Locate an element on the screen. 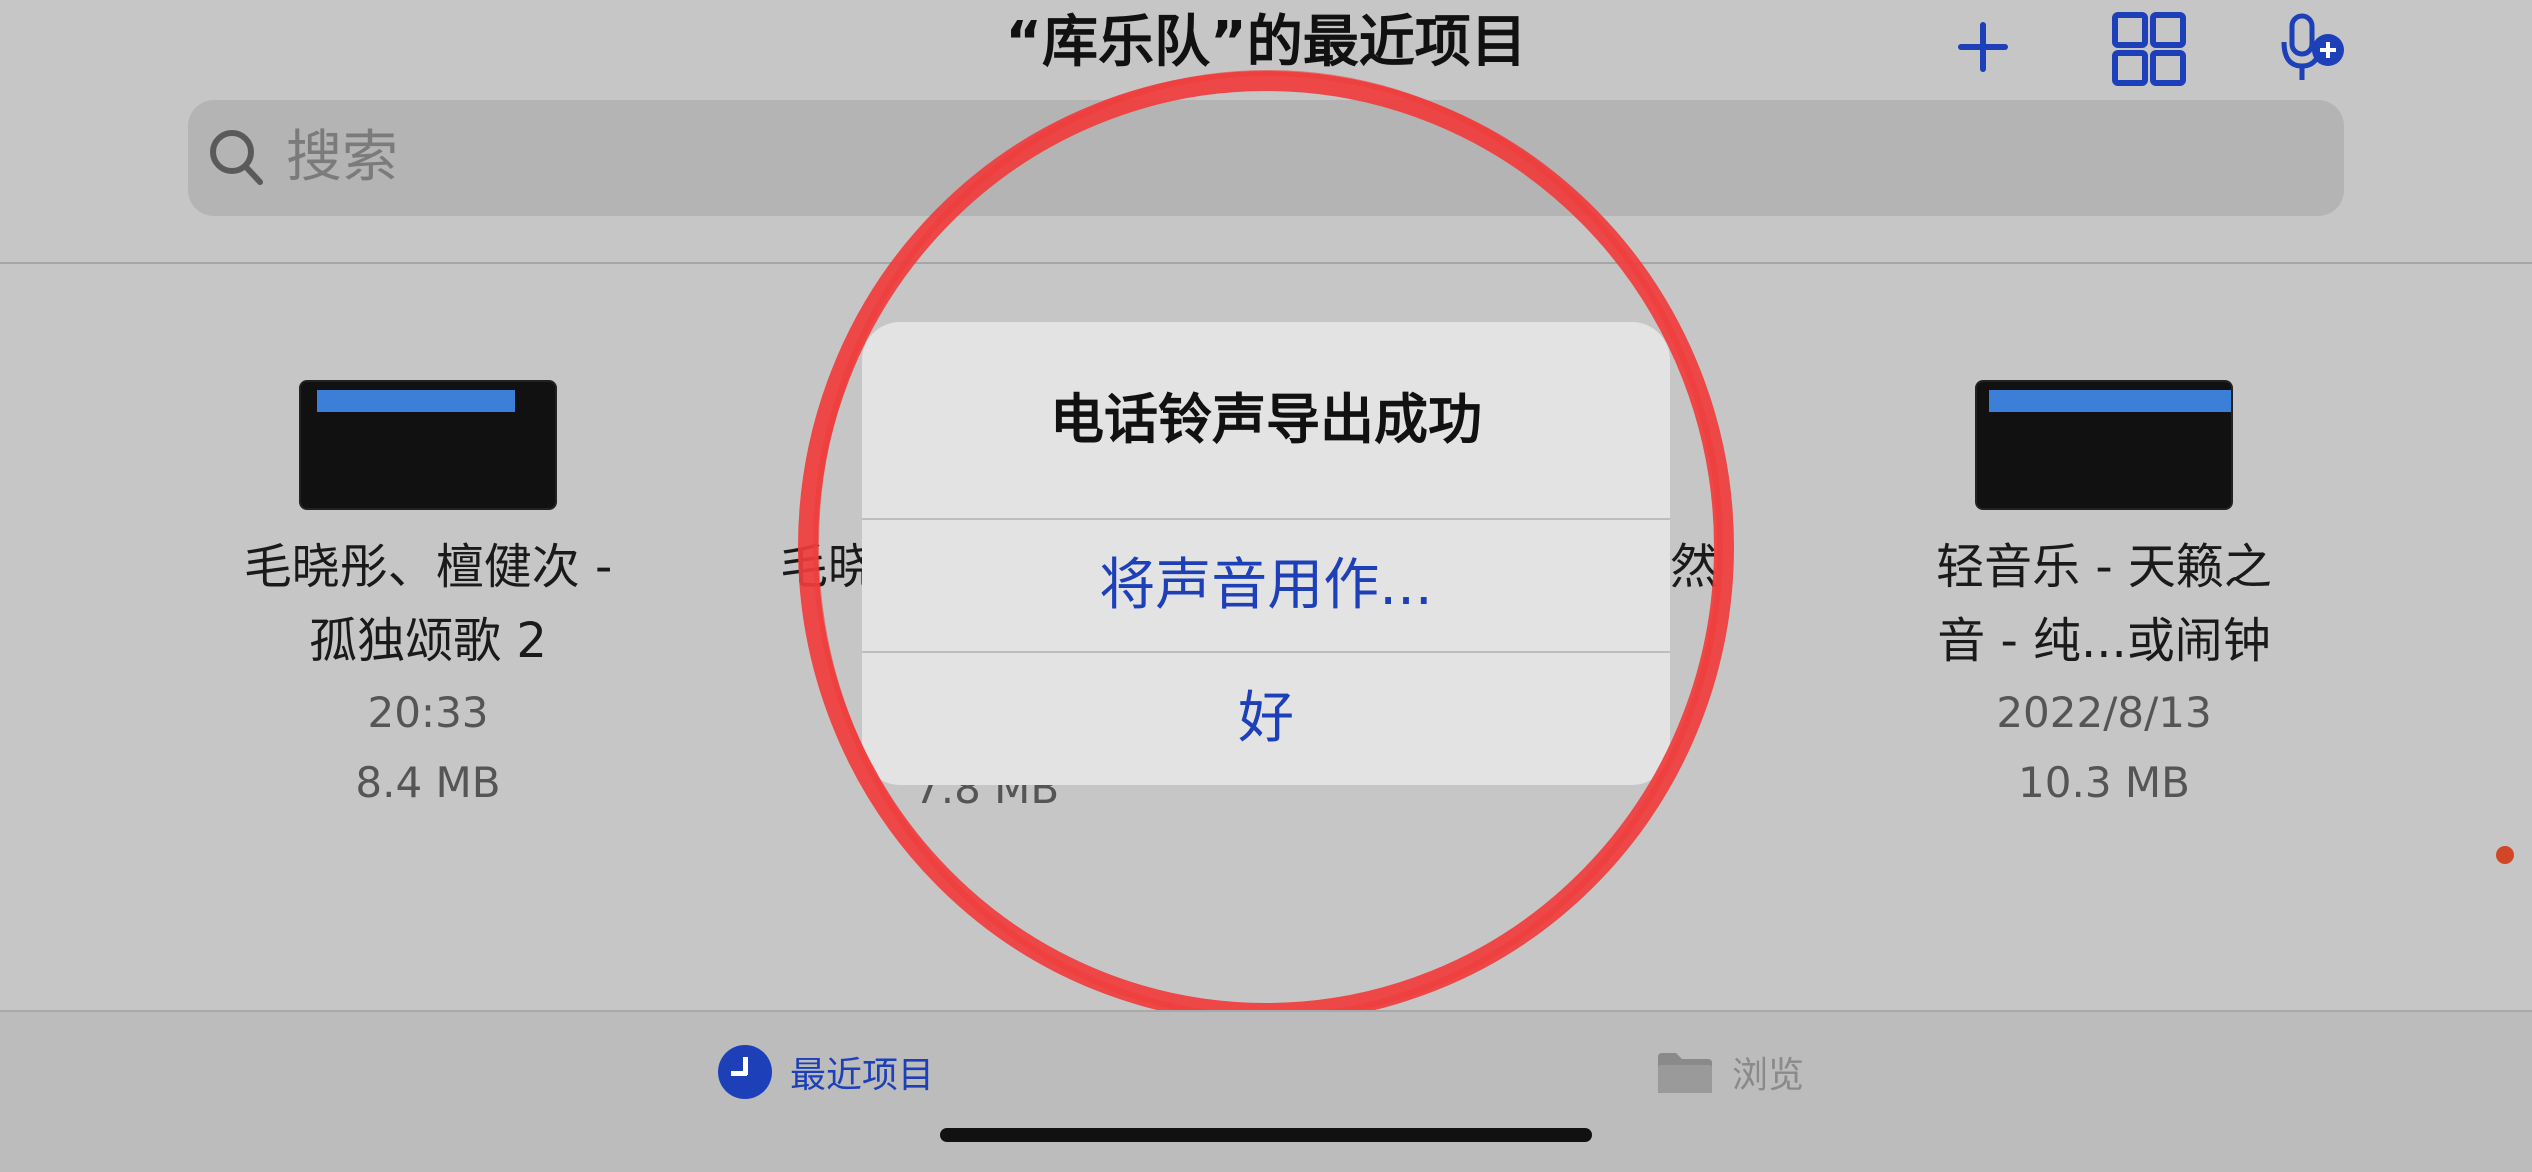 The image size is (2532, 1172). file-name-line1: 轻音乐 - 天籁之 is located at coordinates (2104, 567).